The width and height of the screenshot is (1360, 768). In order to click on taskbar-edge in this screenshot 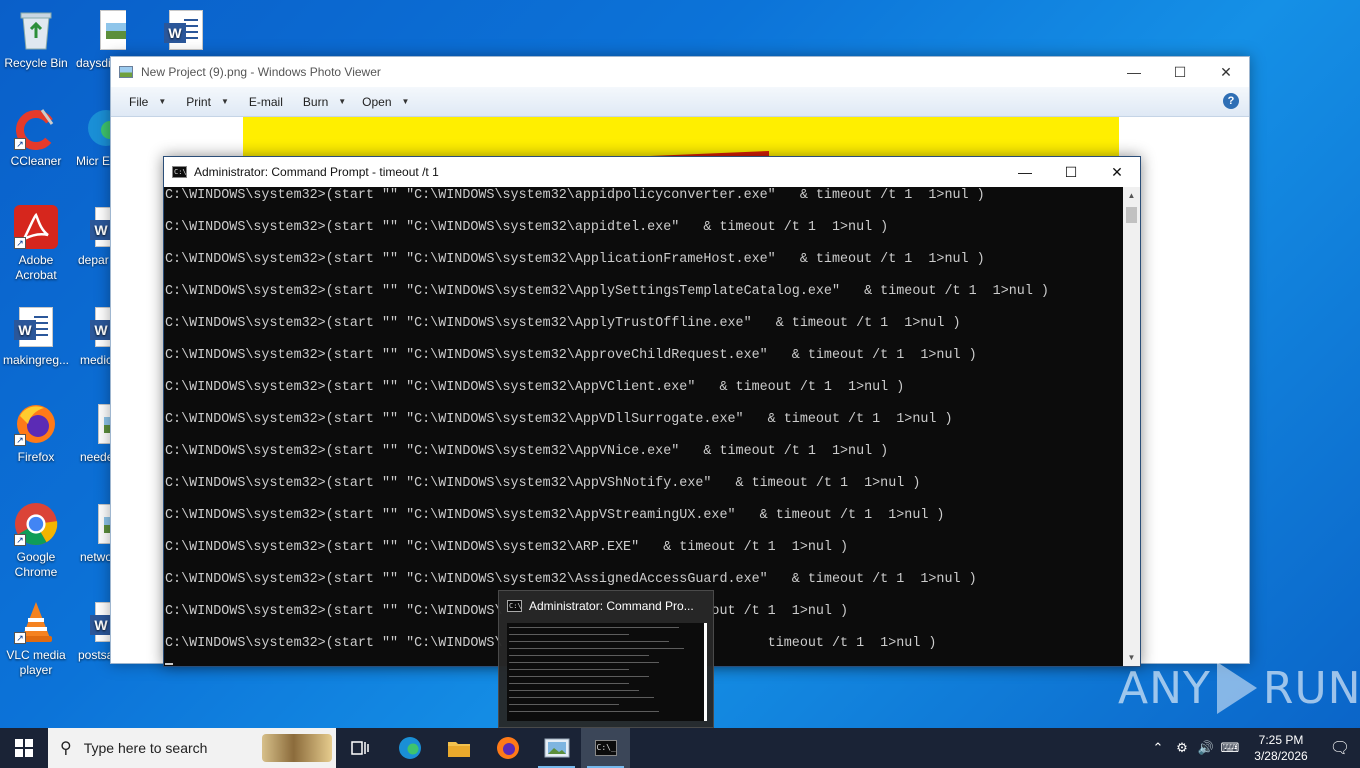, I will do `click(409, 748)`.